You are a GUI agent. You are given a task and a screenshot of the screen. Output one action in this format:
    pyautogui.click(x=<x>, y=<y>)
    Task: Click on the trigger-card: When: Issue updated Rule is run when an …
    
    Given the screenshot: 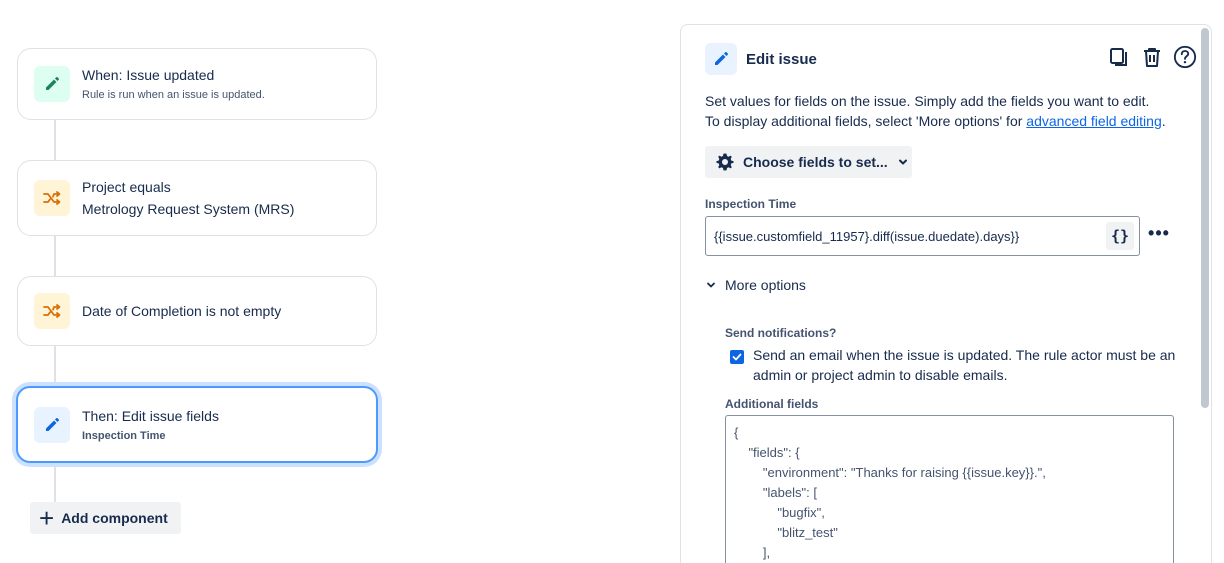 What is the action you would take?
    pyautogui.click(x=197, y=84)
    